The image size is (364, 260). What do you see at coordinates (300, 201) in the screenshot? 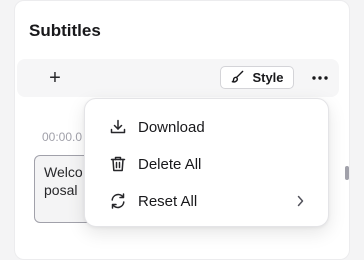
I see `chevron-right-icon` at bounding box center [300, 201].